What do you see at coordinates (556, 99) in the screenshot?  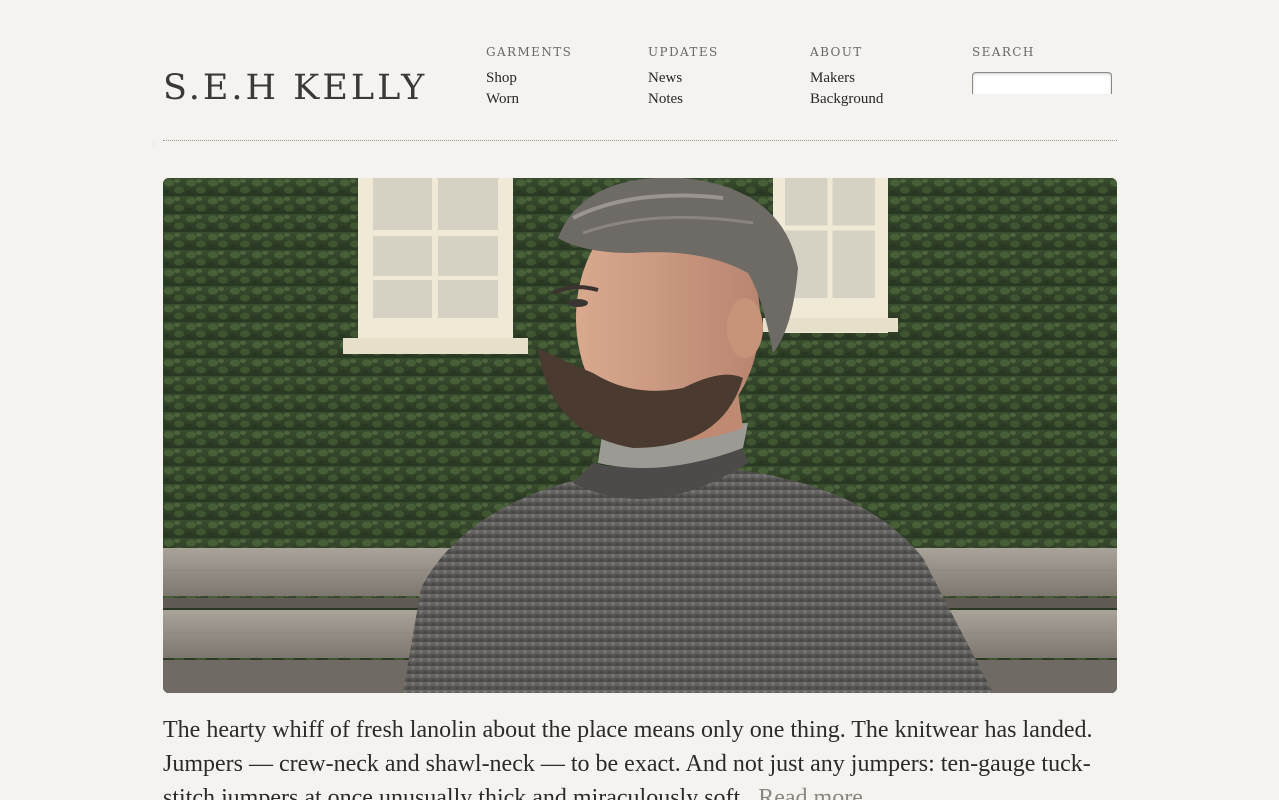 I see `nav-link-worn: Worn` at bounding box center [556, 99].